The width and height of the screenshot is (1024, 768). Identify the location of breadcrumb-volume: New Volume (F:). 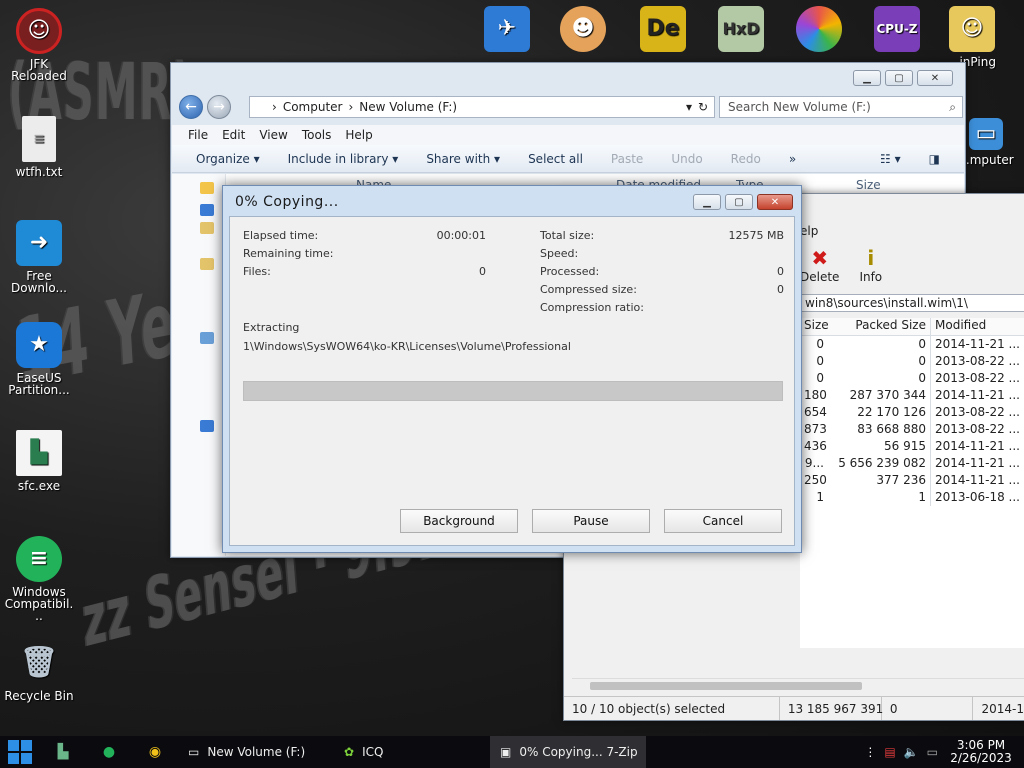
(408, 107).